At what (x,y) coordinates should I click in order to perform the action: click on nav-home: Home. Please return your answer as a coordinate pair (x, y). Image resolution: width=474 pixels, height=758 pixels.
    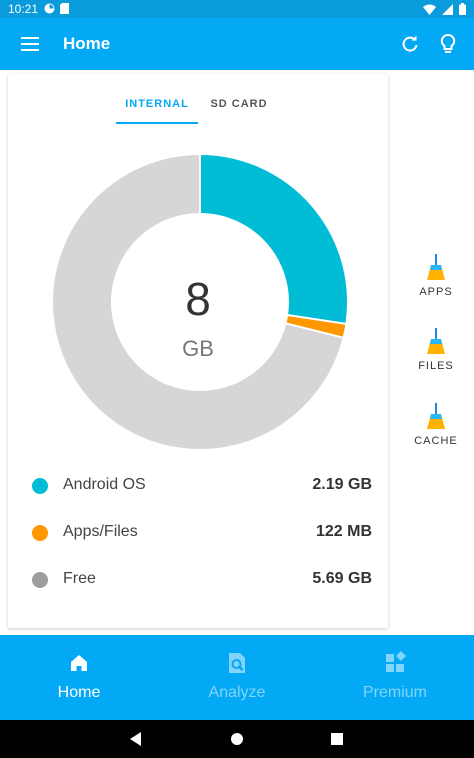
    Looking at the image, I should click on (79, 677).